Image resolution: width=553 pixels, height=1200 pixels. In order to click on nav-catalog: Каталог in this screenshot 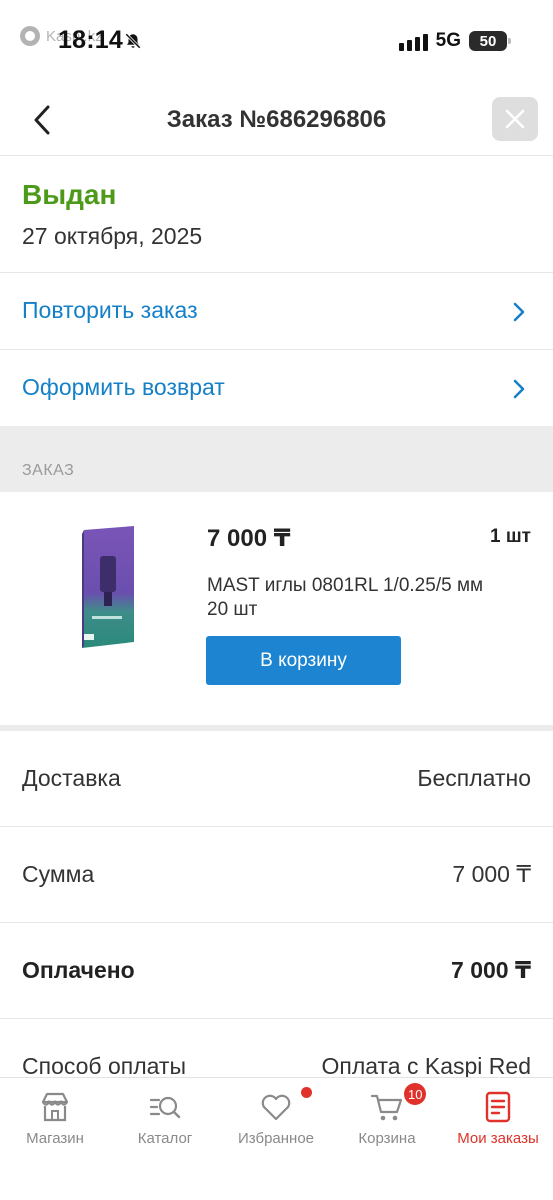, I will do `click(165, 1118)`.